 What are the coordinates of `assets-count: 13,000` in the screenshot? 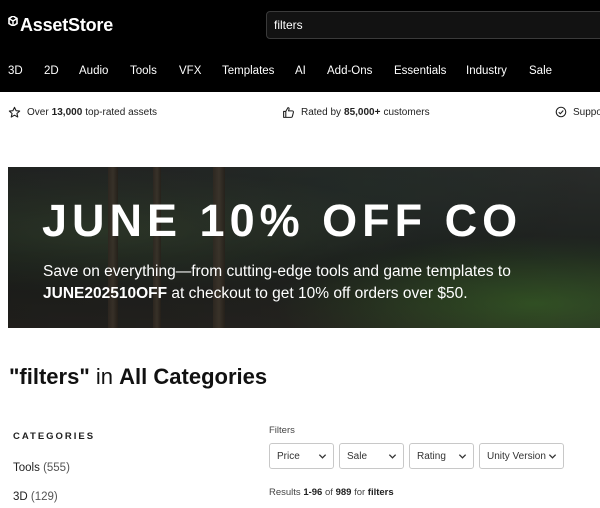 It's located at (67, 112).